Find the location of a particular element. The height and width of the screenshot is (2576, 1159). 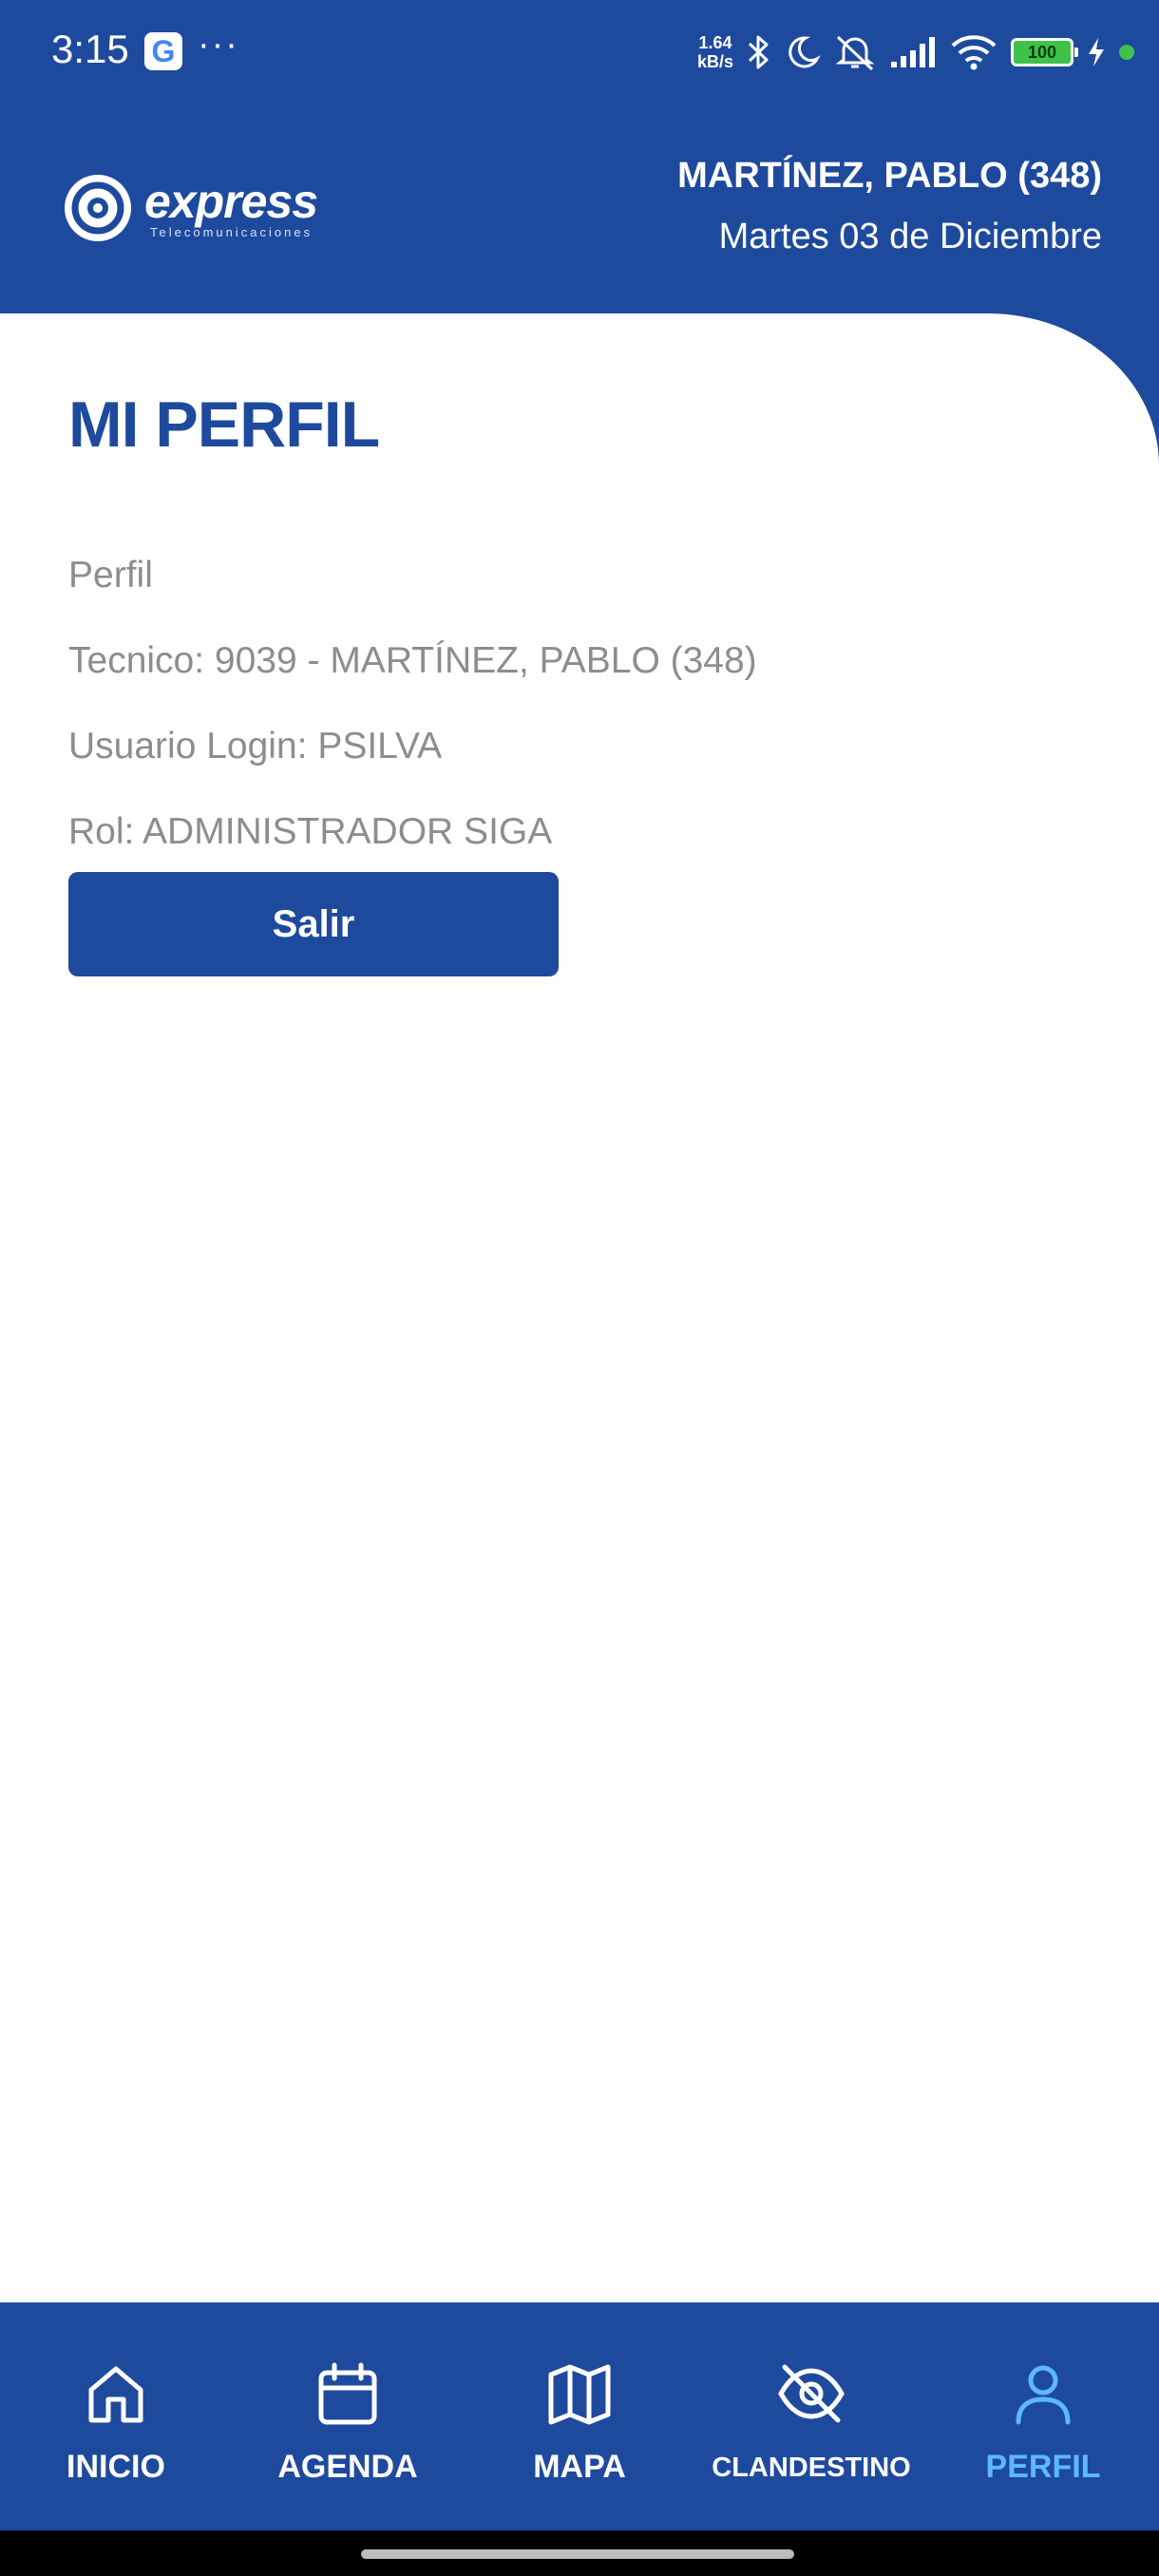

logo-mark-icon is located at coordinates (98, 208).